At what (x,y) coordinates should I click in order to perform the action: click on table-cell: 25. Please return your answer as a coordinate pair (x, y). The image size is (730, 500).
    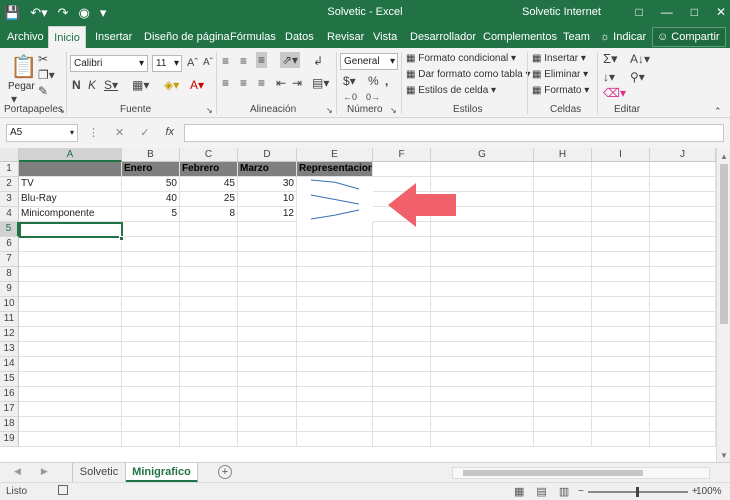
    Looking at the image, I should click on (209, 199).